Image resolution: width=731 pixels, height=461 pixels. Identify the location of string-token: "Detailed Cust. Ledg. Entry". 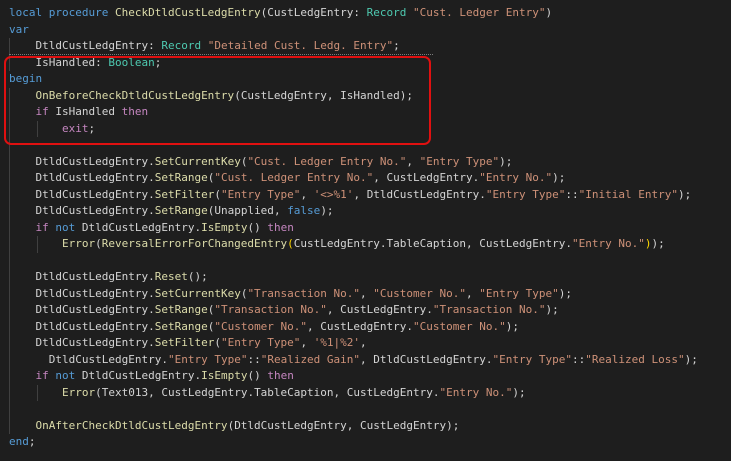
(300, 45).